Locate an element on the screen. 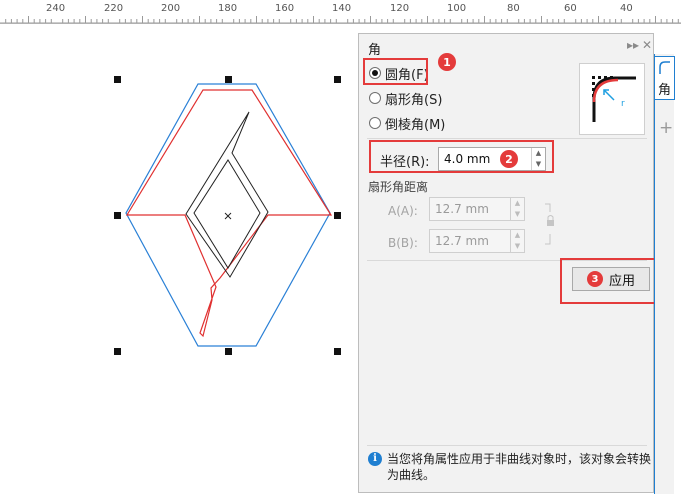 The width and height of the screenshot is (681, 501). handle-bottom-mid is located at coordinates (228, 351).